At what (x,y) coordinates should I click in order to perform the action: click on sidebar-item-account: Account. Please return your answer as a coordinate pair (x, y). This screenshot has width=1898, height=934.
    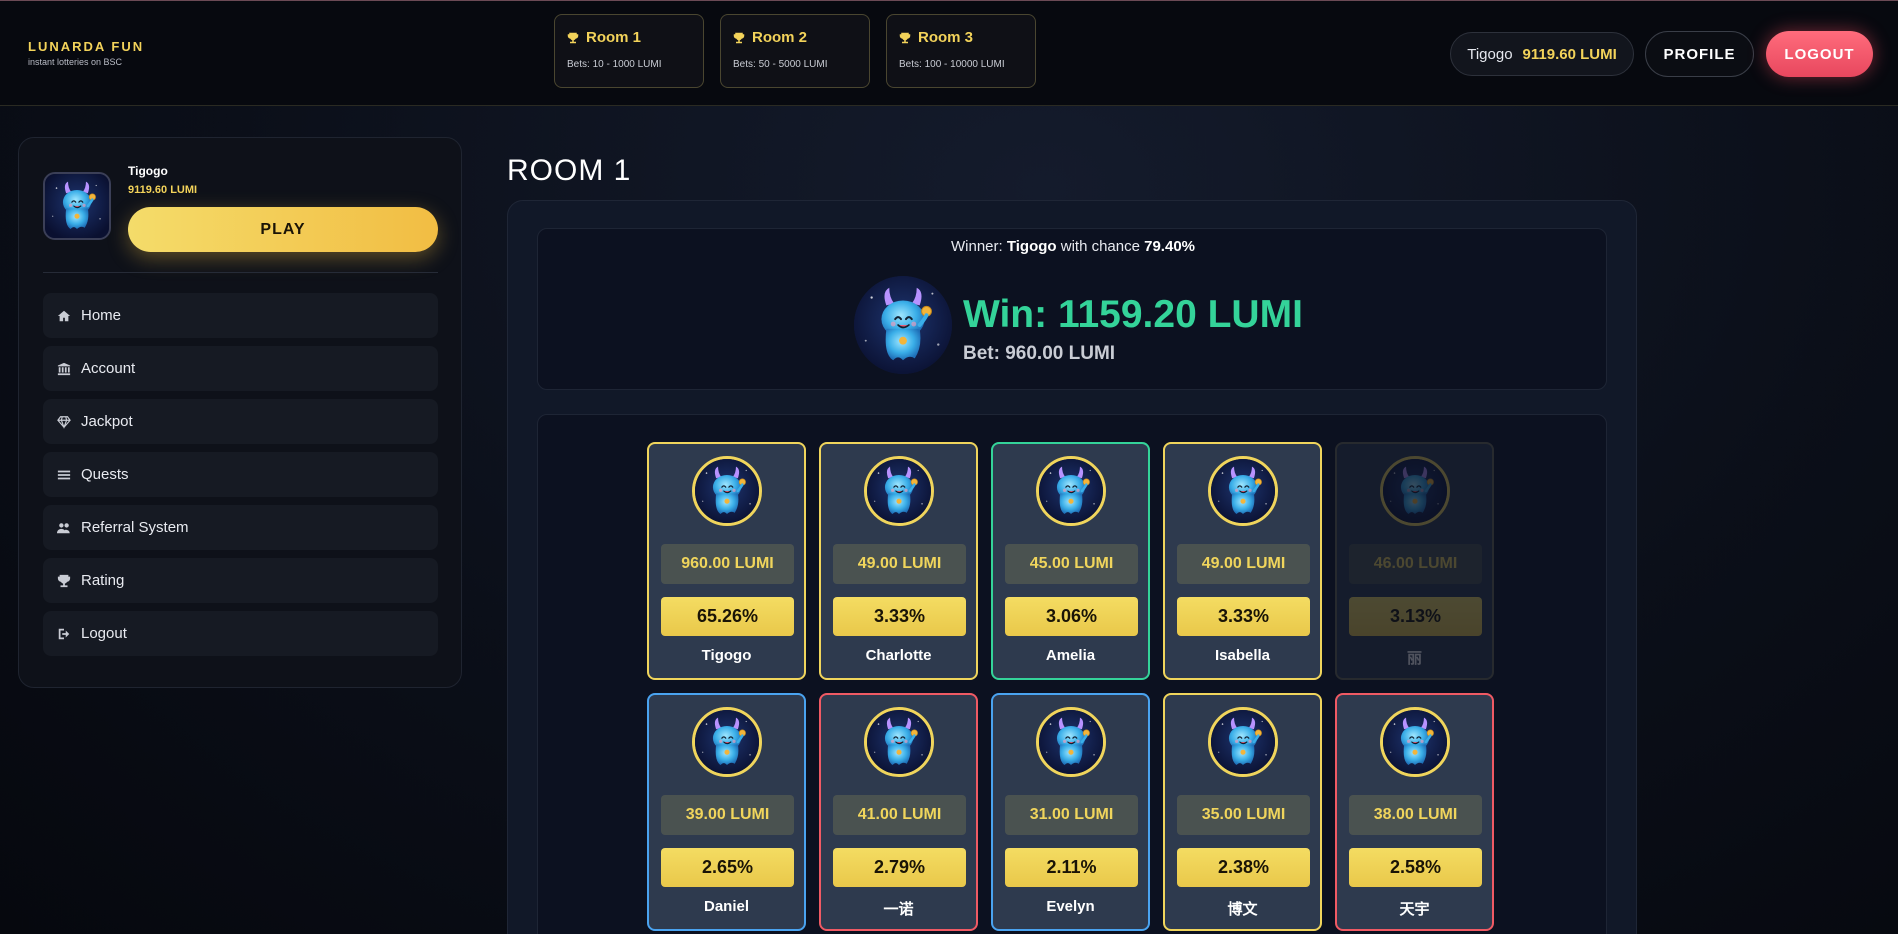
    Looking at the image, I should click on (240, 368).